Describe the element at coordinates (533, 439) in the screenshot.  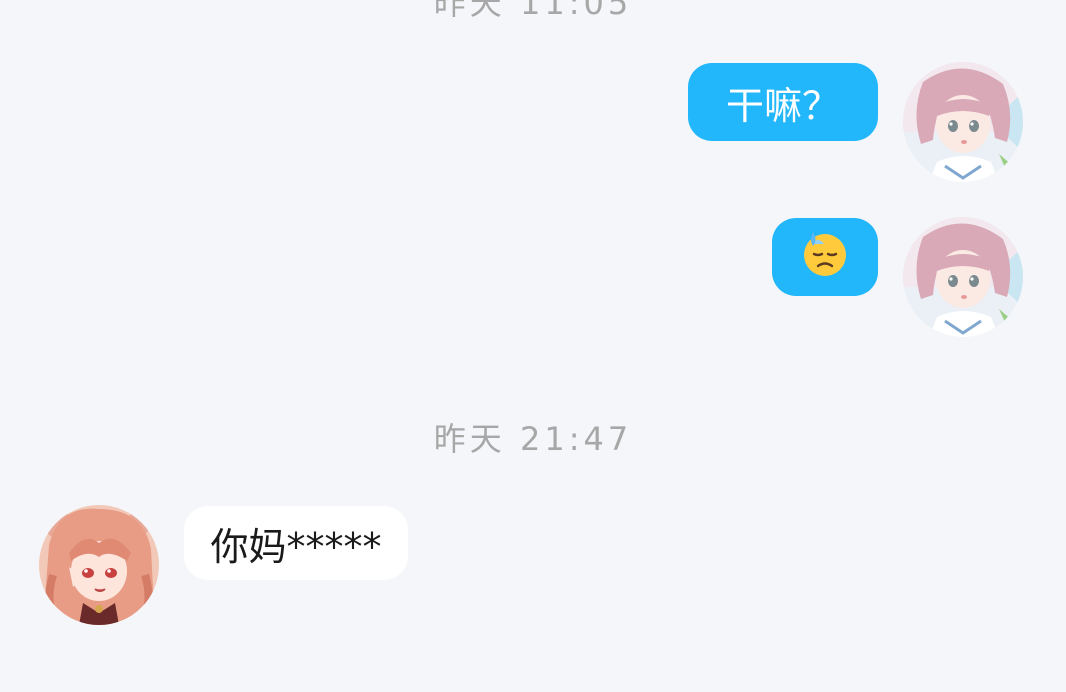
I see `timestamp: 昨天 21:47` at that location.